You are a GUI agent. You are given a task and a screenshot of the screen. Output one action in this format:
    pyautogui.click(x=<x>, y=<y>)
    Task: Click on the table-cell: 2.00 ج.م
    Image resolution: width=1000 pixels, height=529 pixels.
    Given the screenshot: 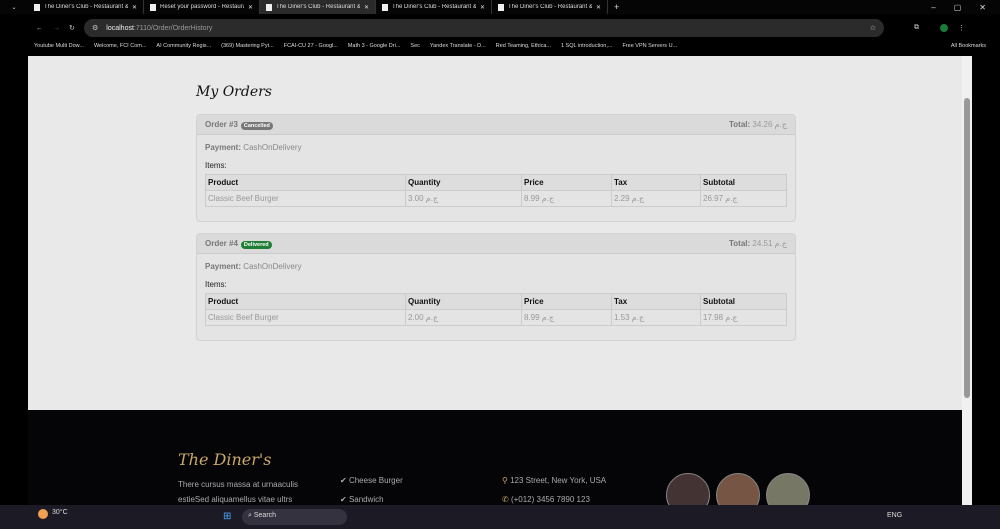 What is the action you would take?
    pyautogui.click(x=463, y=317)
    